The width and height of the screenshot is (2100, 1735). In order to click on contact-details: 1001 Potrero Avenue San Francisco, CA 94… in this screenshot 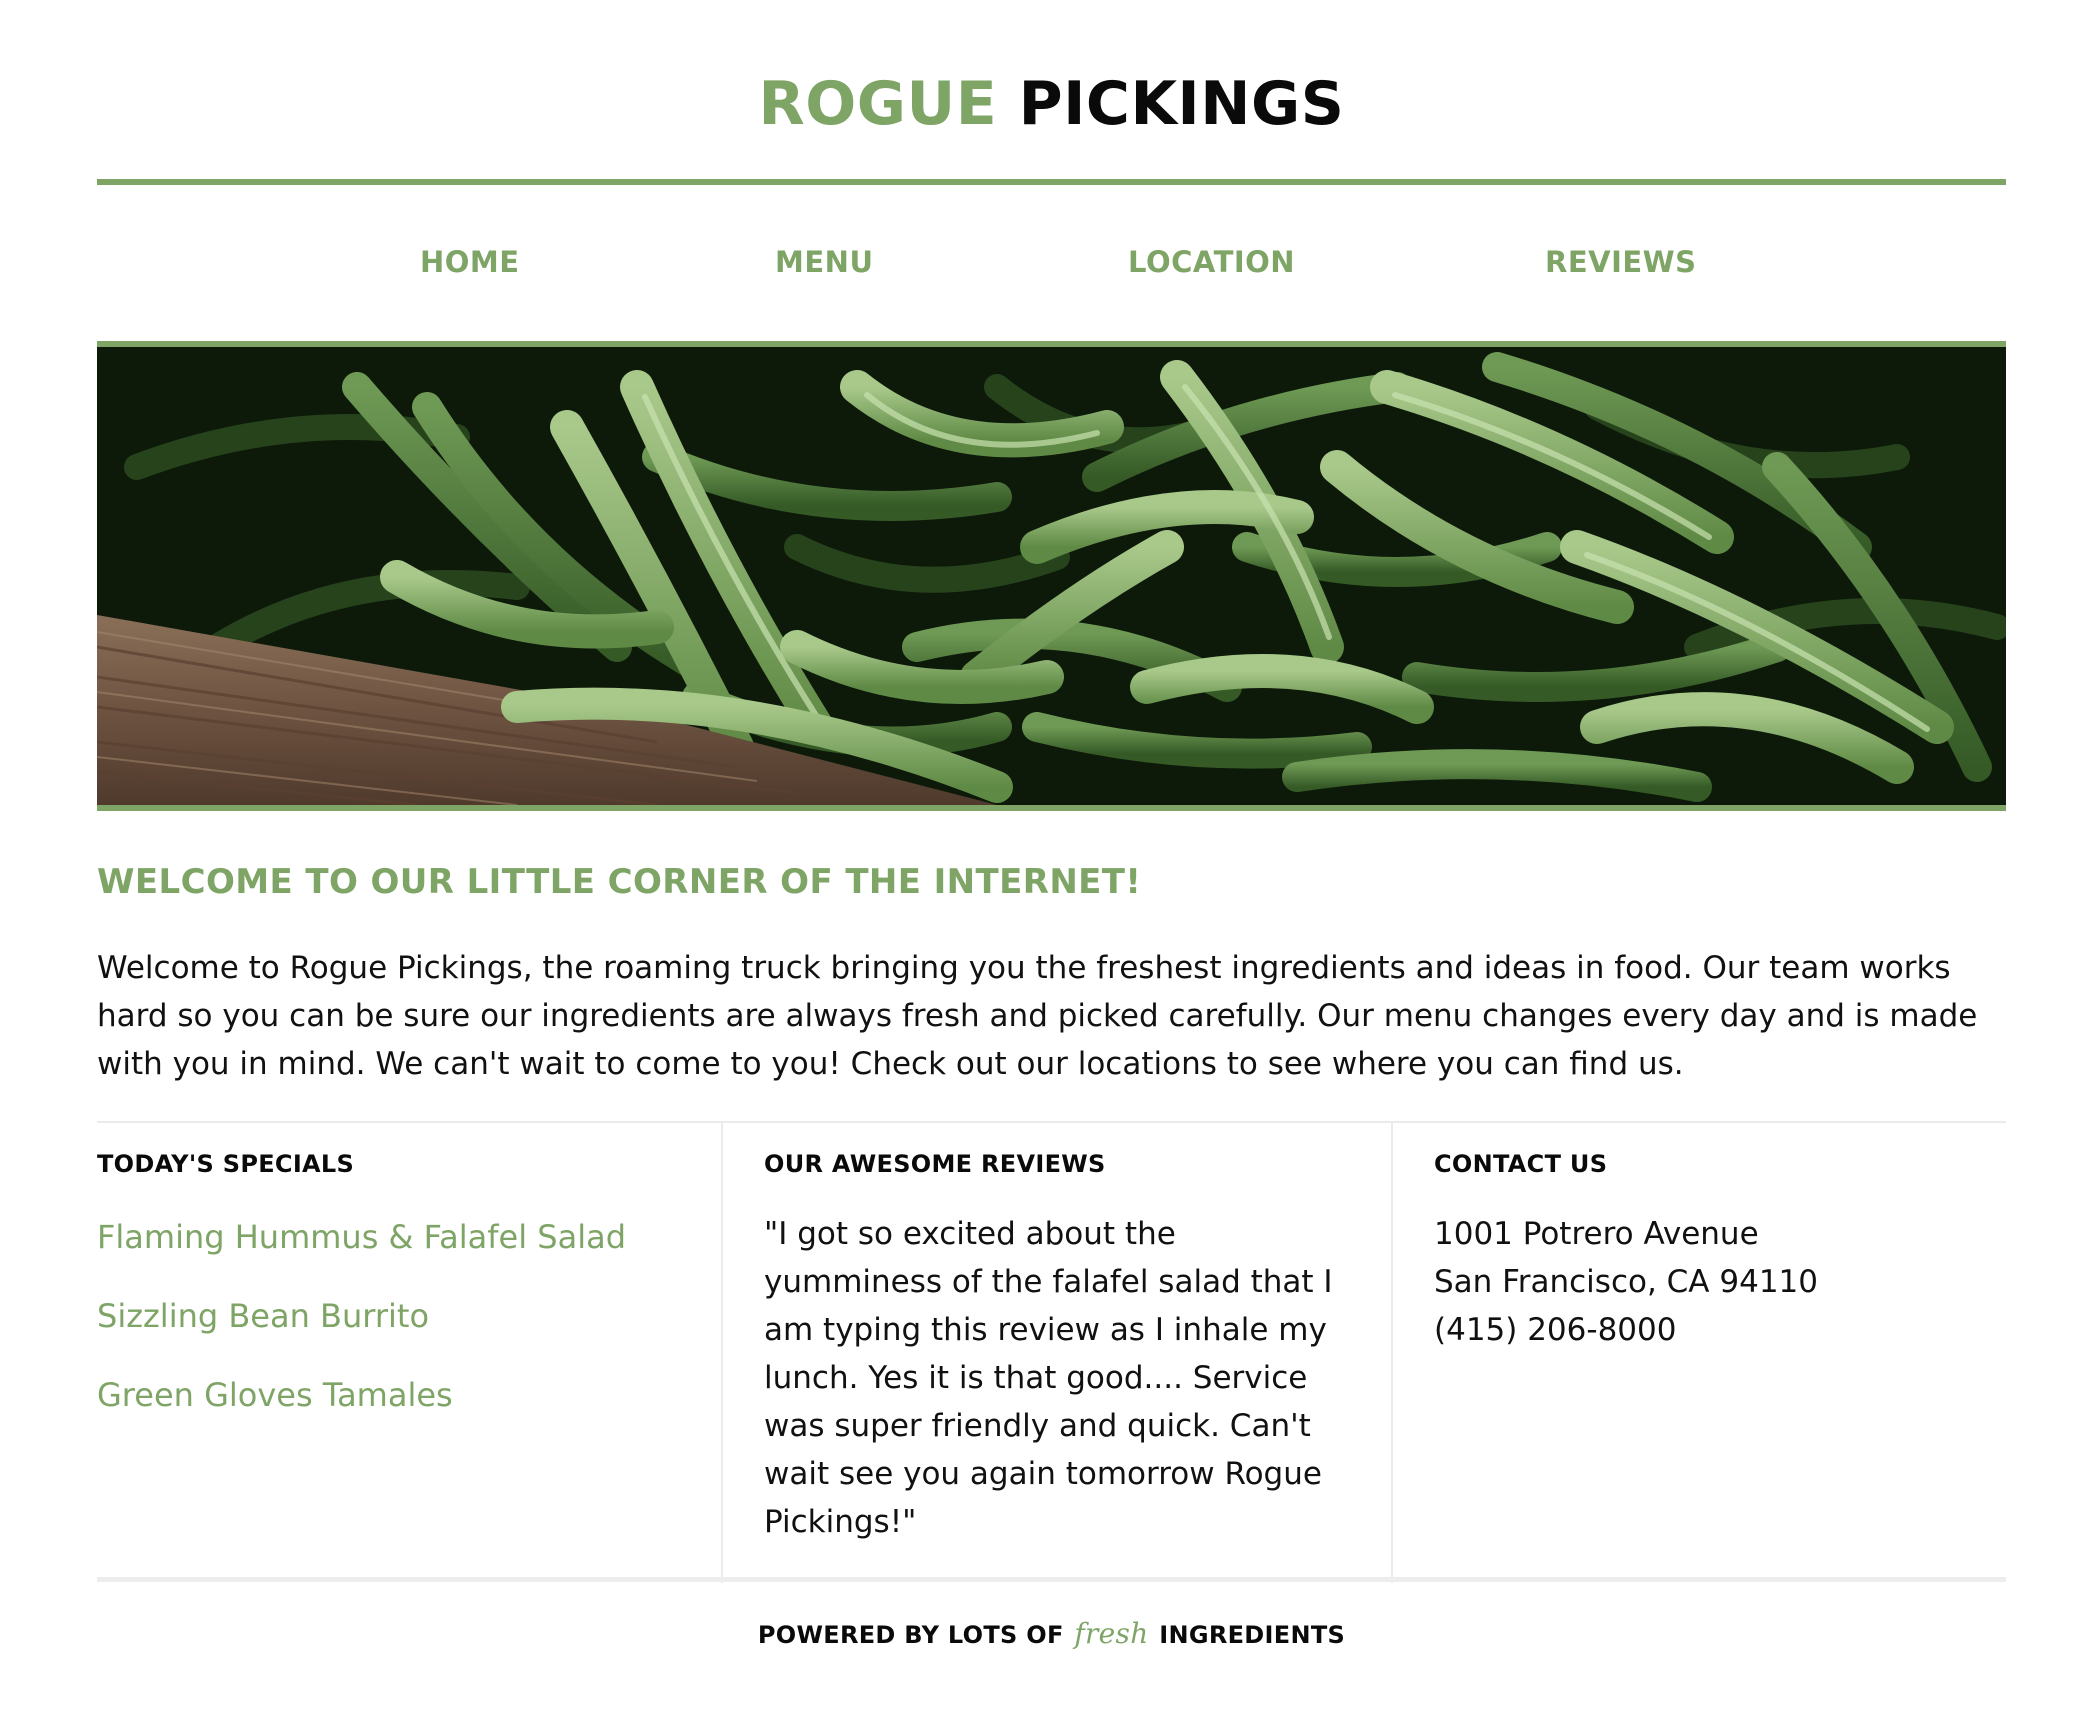, I will do `click(1720, 1282)`.